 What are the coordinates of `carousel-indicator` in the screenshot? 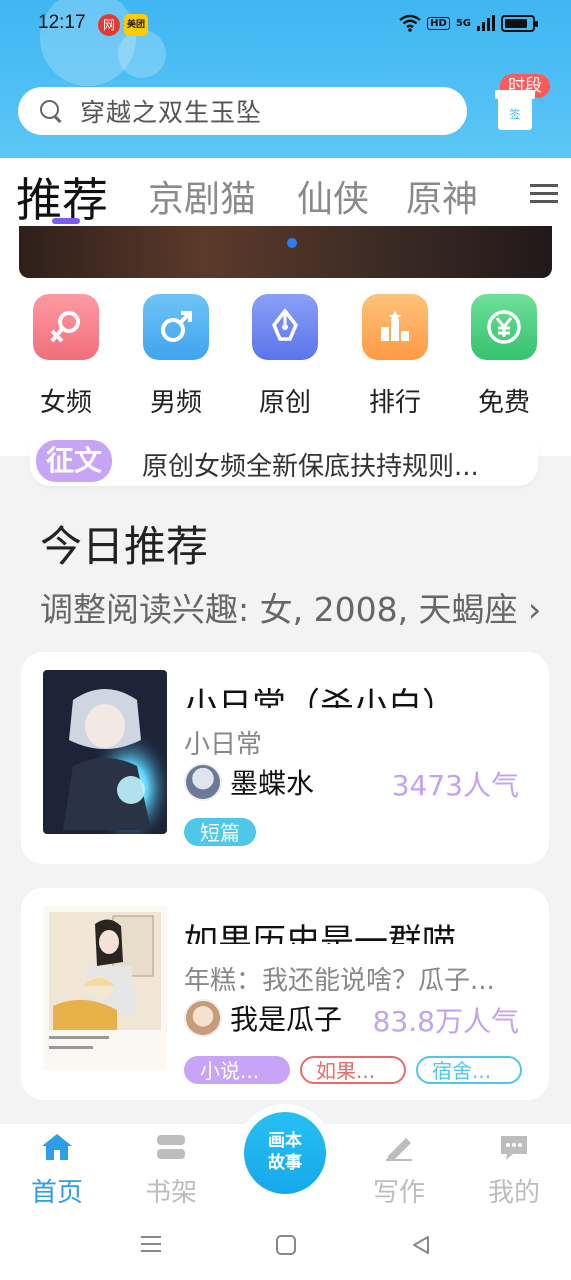 It's located at (292, 243).